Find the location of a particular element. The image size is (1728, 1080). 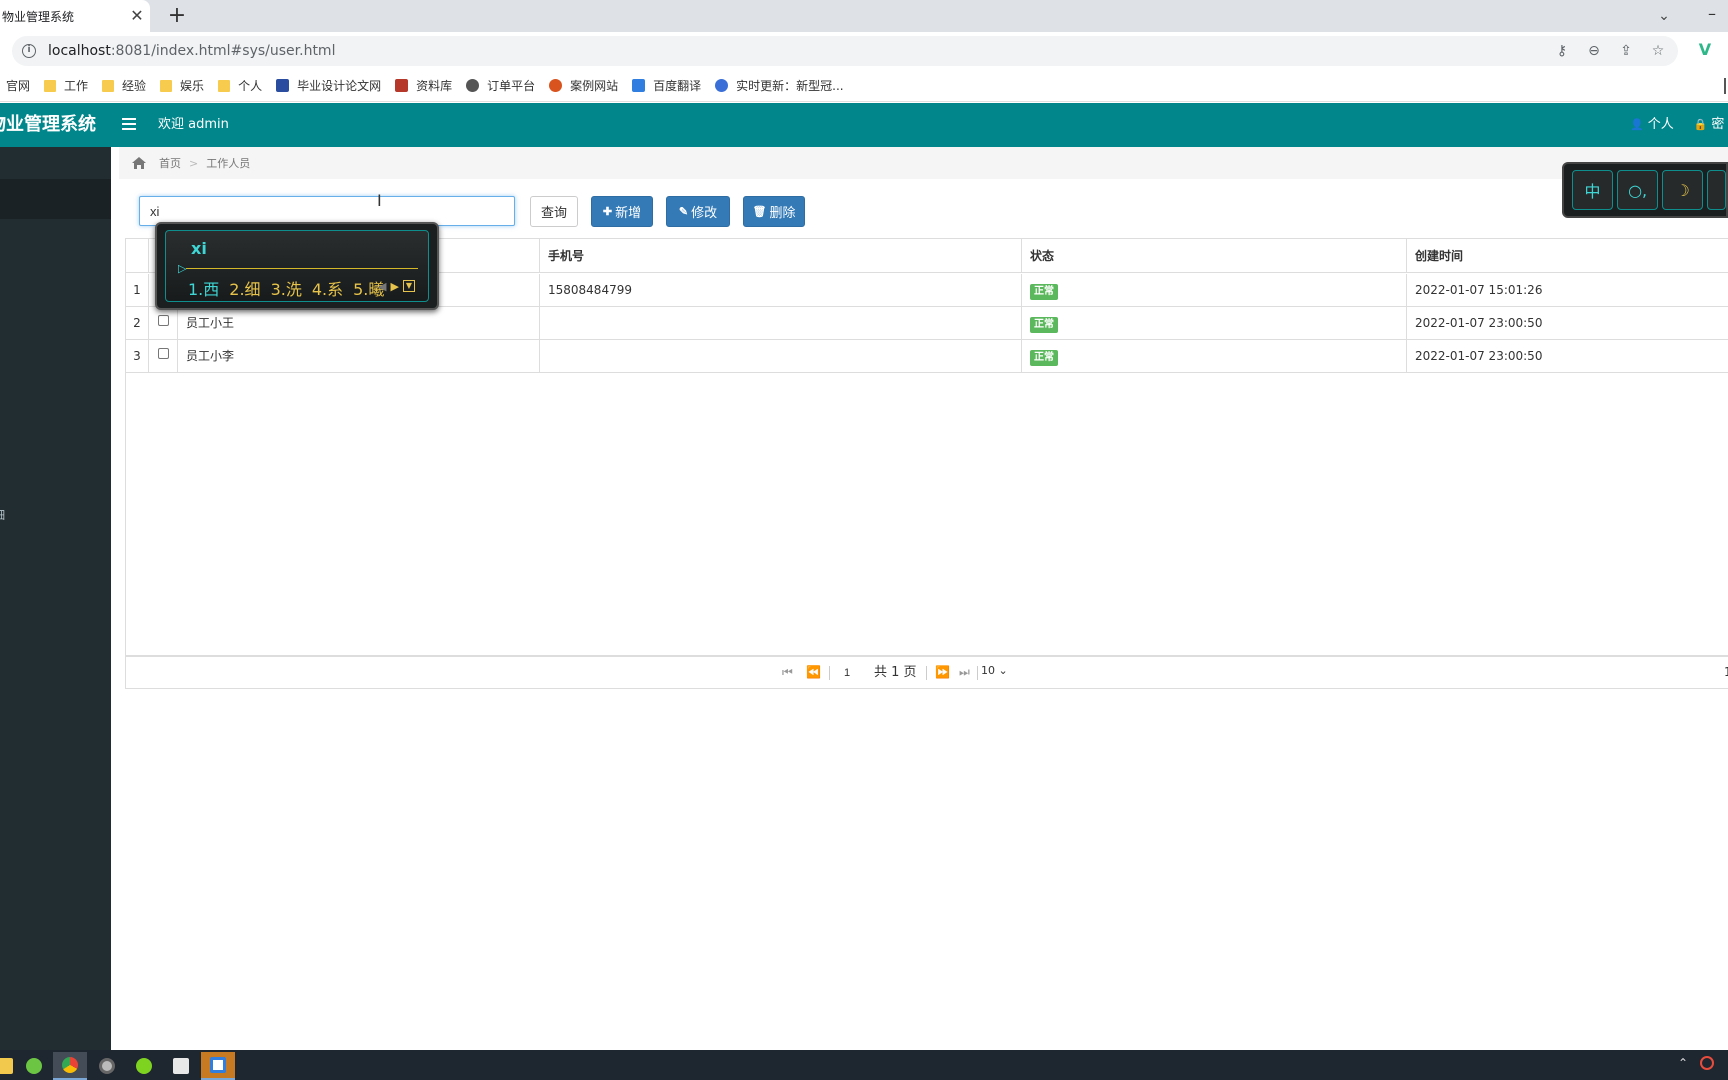

ime-candidate: 3.洗 is located at coordinates (286, 288).